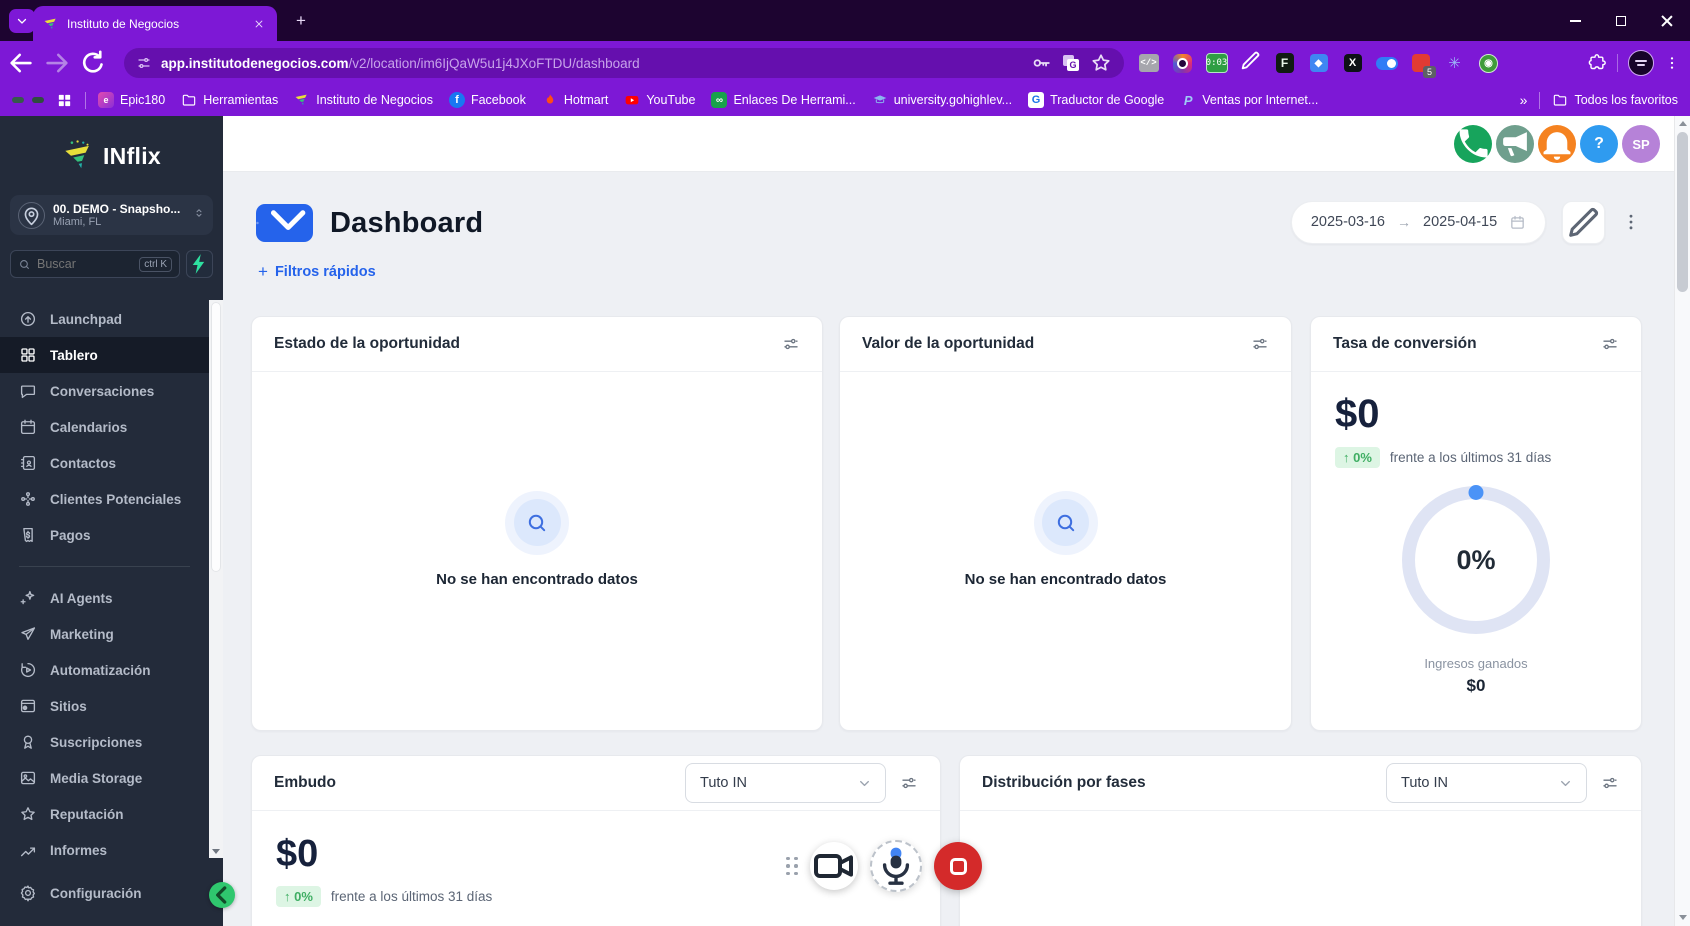 The height and width of the screenshot is (926, 1690). I want to click on extension-button: ✳, so click(1454, 63).